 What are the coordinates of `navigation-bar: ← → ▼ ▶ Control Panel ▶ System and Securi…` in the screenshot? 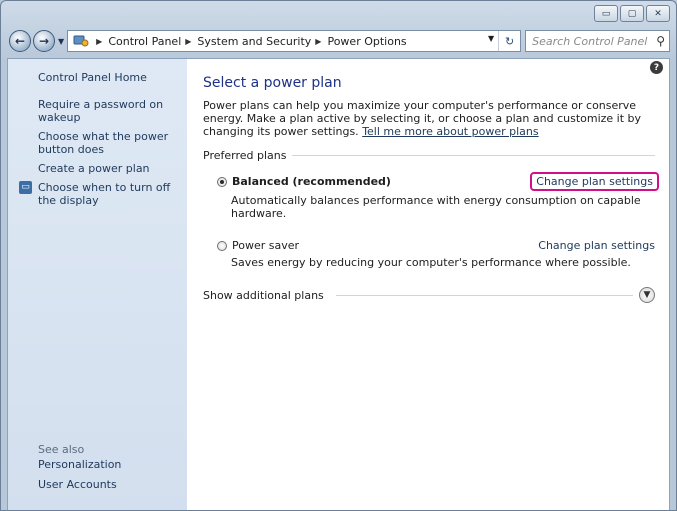 It's located at (339, 41).